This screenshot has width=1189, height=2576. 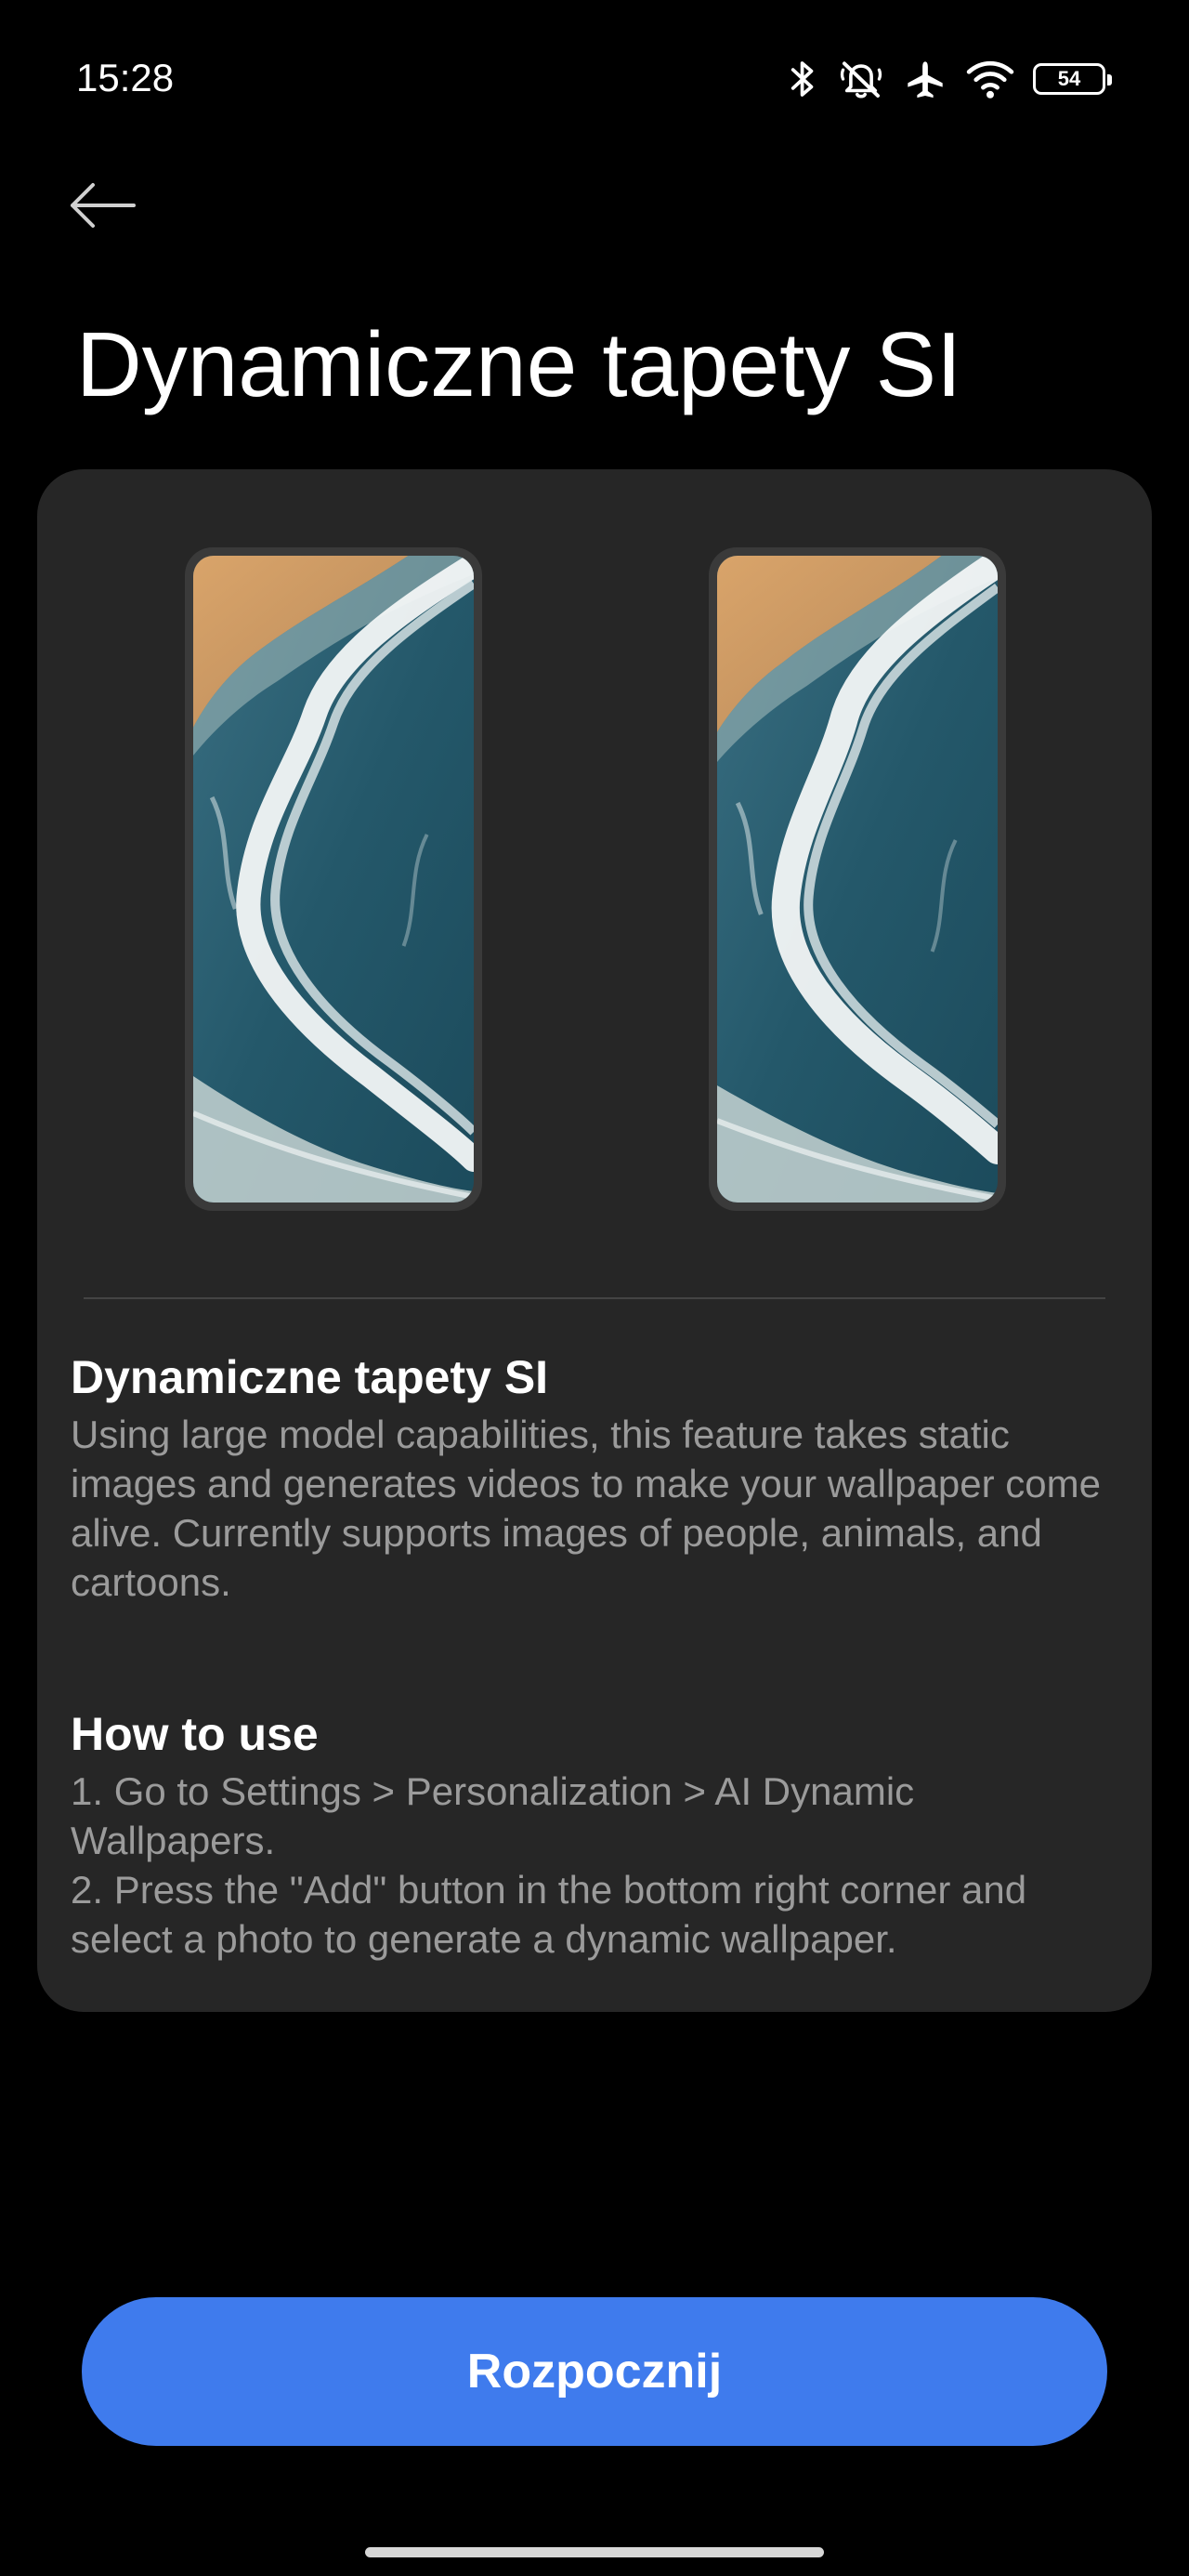 What do you see at coordinates (861, 80) in the screenshot?
I see `silent-bell-icon` at bounding box center [861, 80].